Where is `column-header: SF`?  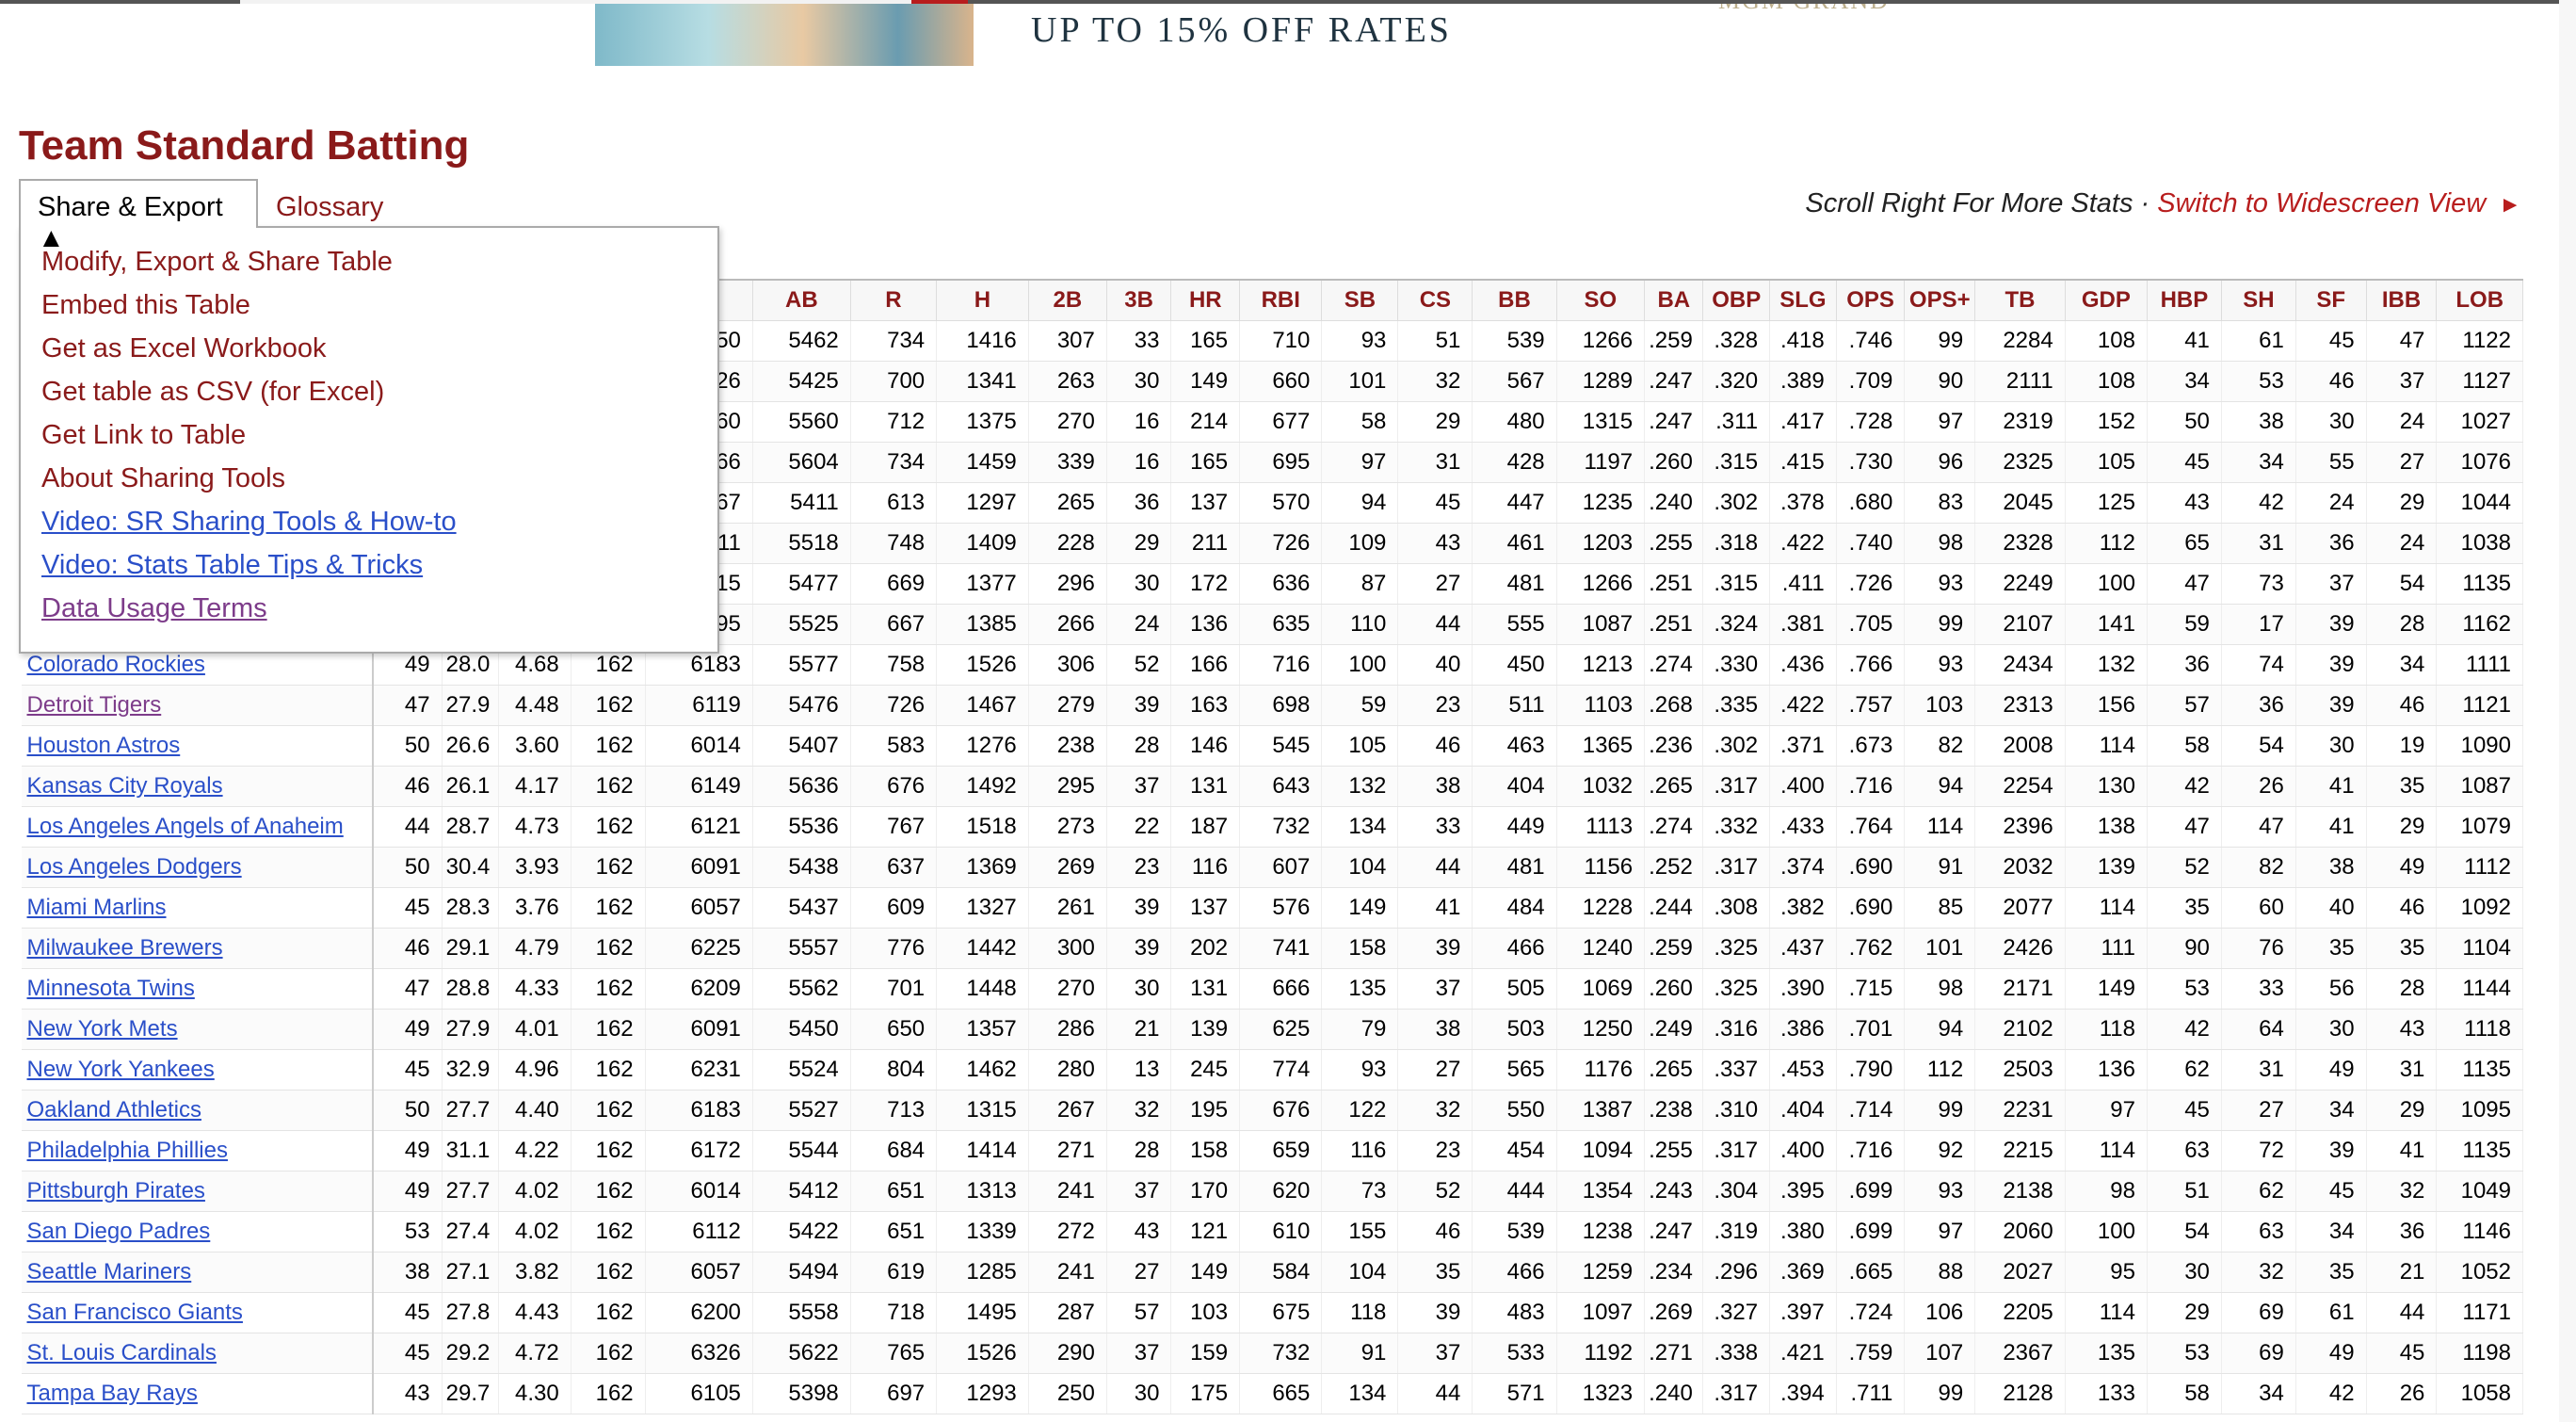 column-header: SF is located at coordinates (2330, 300).